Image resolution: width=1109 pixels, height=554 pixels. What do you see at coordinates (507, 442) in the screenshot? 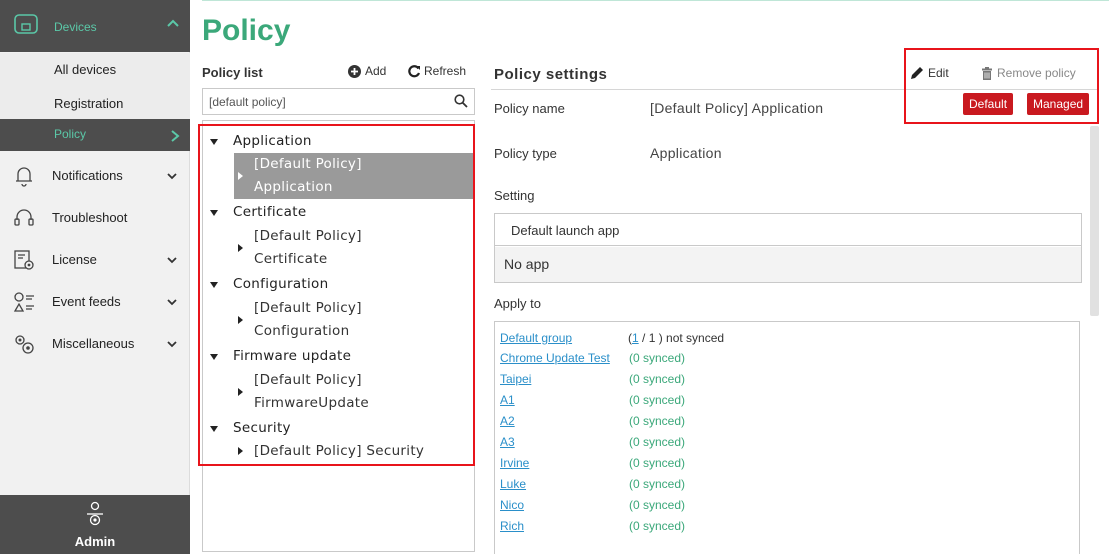
I see `group-link: A3` at bounding box center [507, 442].